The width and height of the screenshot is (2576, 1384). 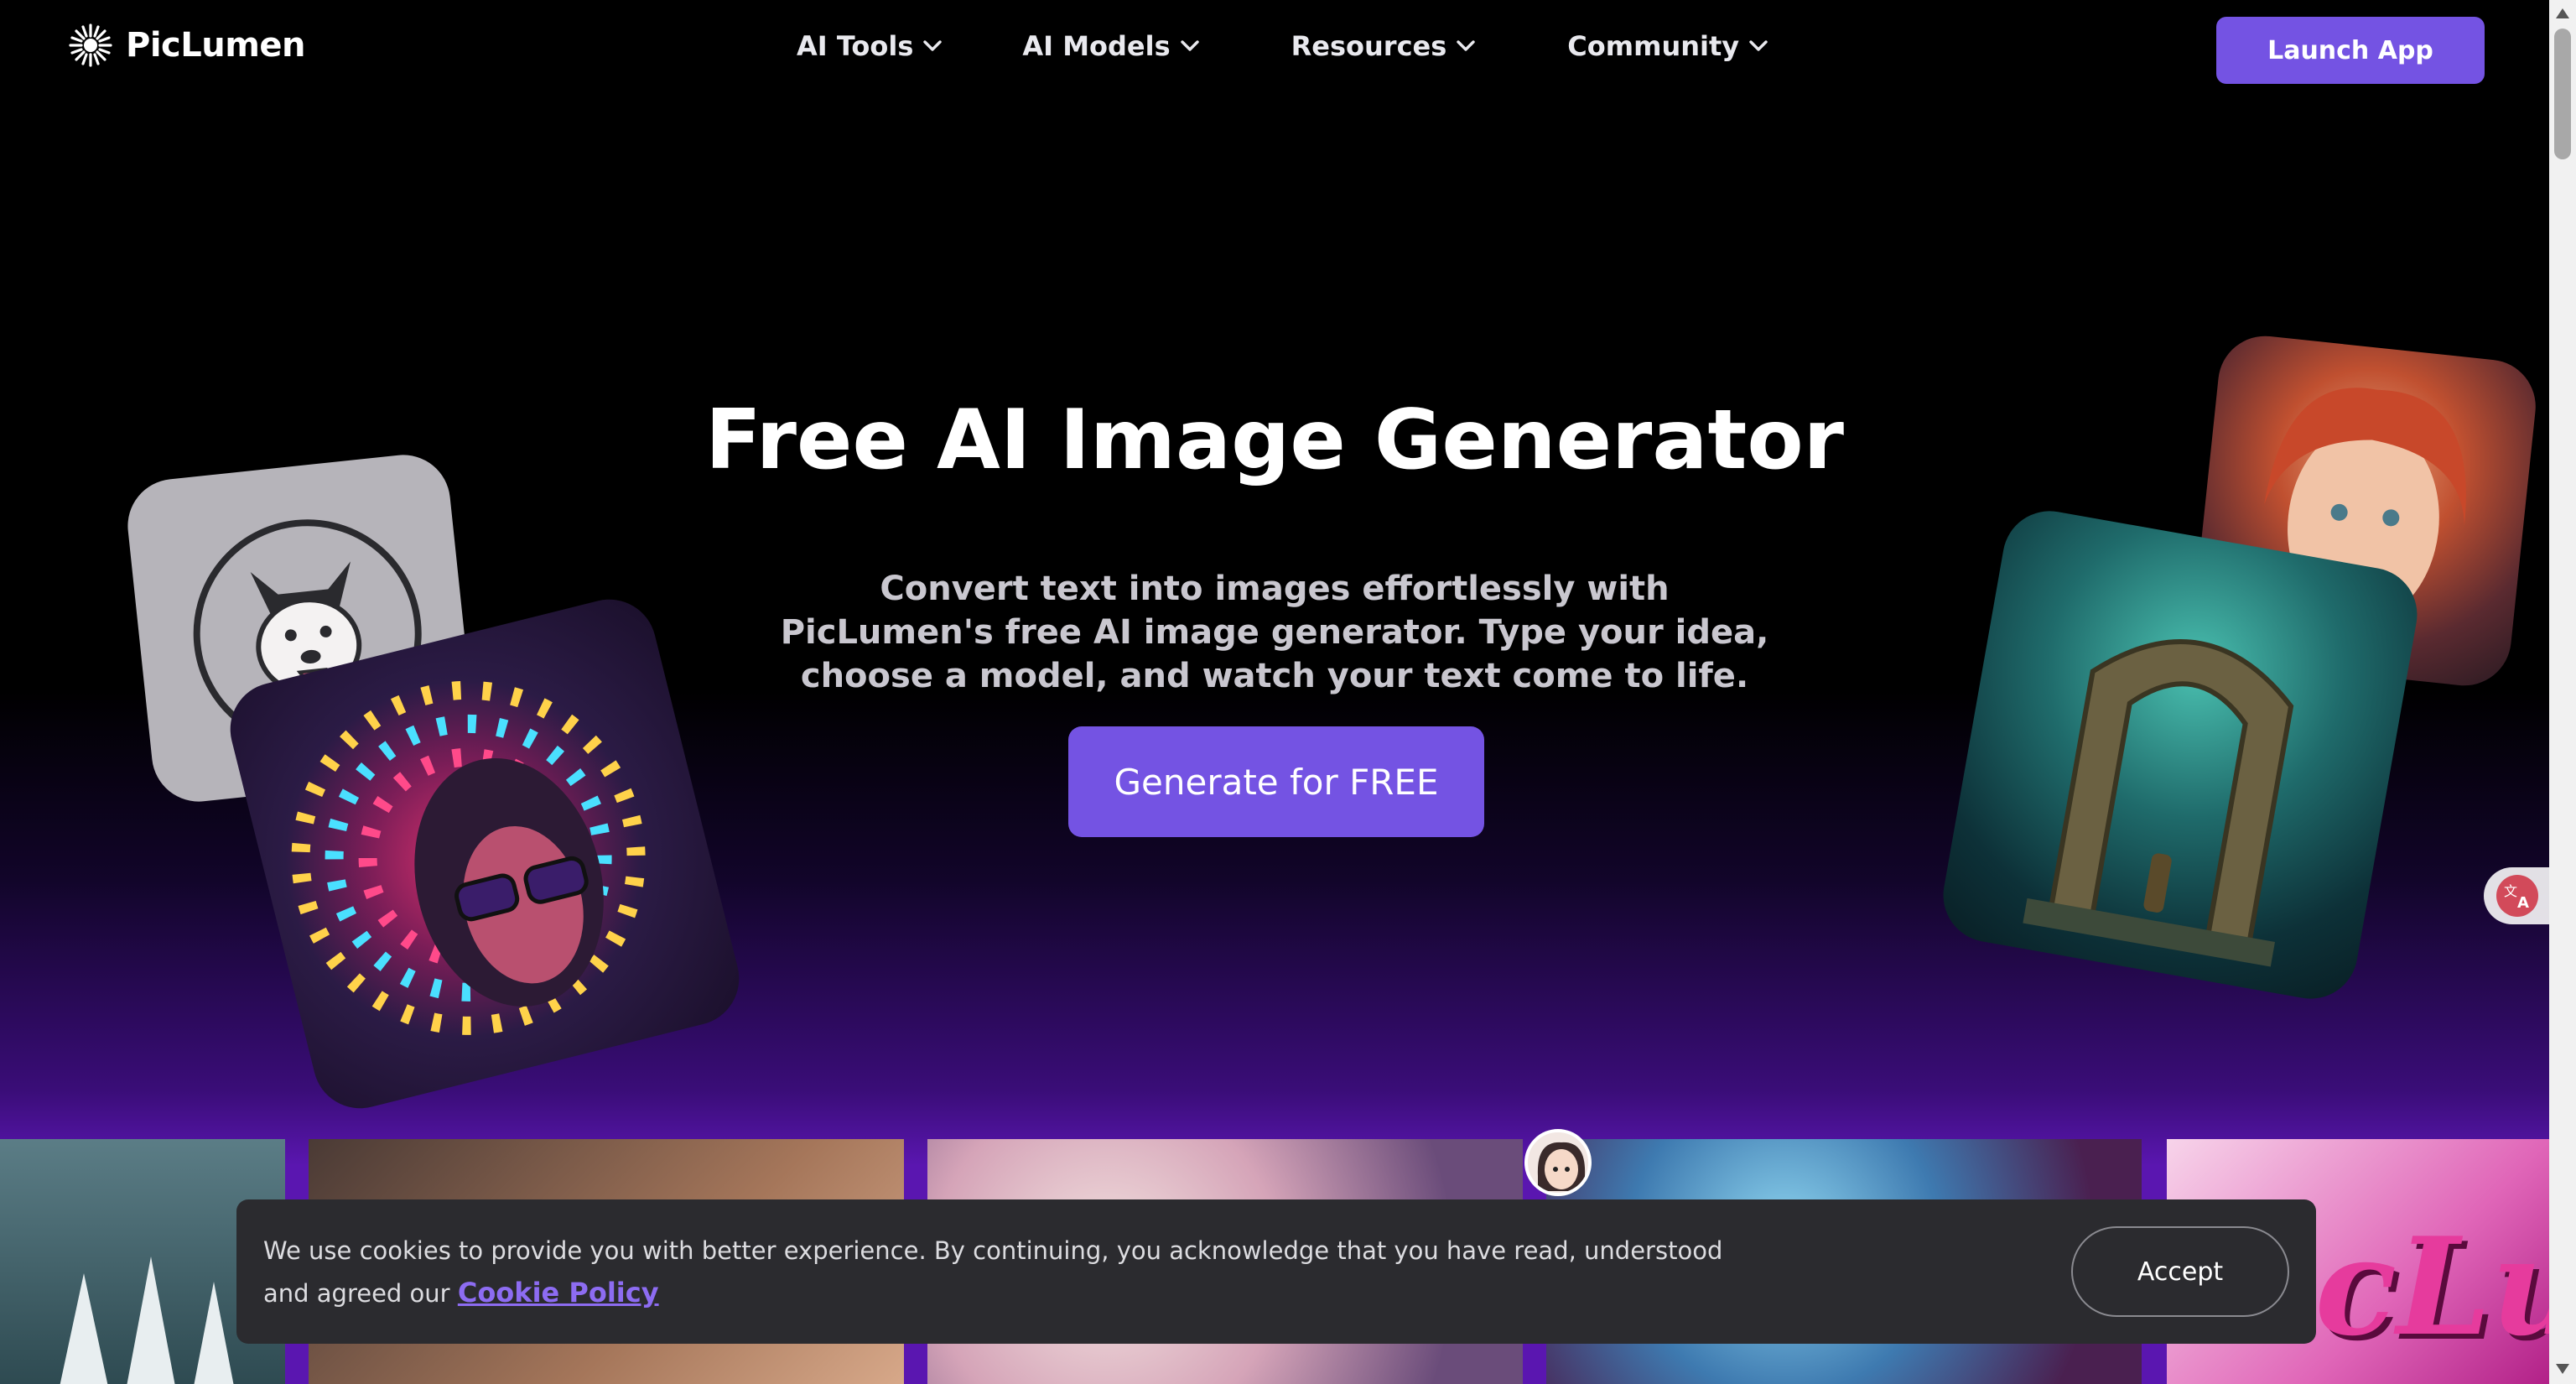 I want to click on page-scrollbar, so click(x=2562, y=692).